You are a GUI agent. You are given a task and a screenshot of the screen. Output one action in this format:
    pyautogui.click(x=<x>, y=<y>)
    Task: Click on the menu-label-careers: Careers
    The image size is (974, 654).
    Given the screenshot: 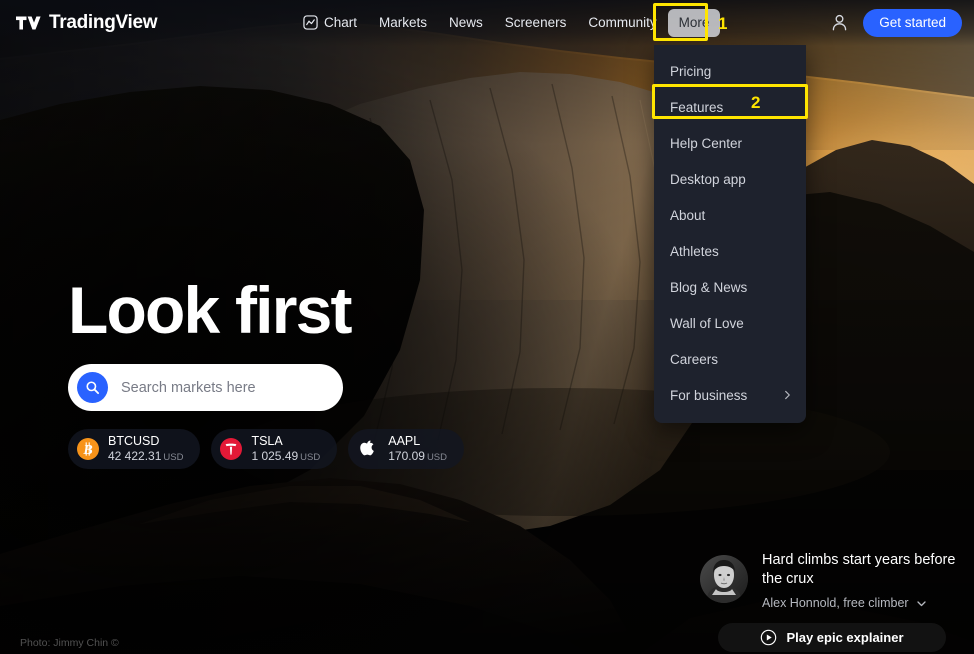 What is the action you would take?
    pyautogui.click(x=694, y=359)
    